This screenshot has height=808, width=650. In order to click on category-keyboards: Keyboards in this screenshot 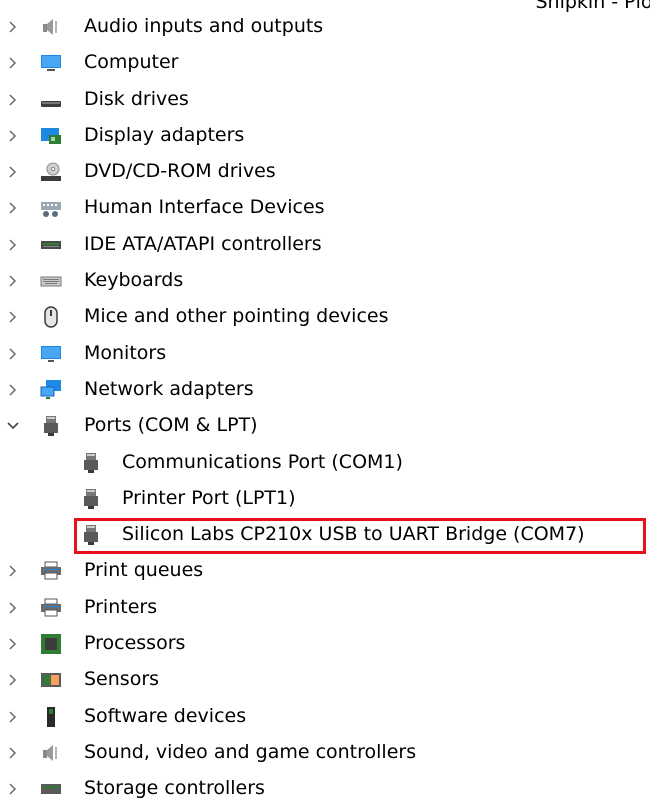, I will do `click(325, 281)`.